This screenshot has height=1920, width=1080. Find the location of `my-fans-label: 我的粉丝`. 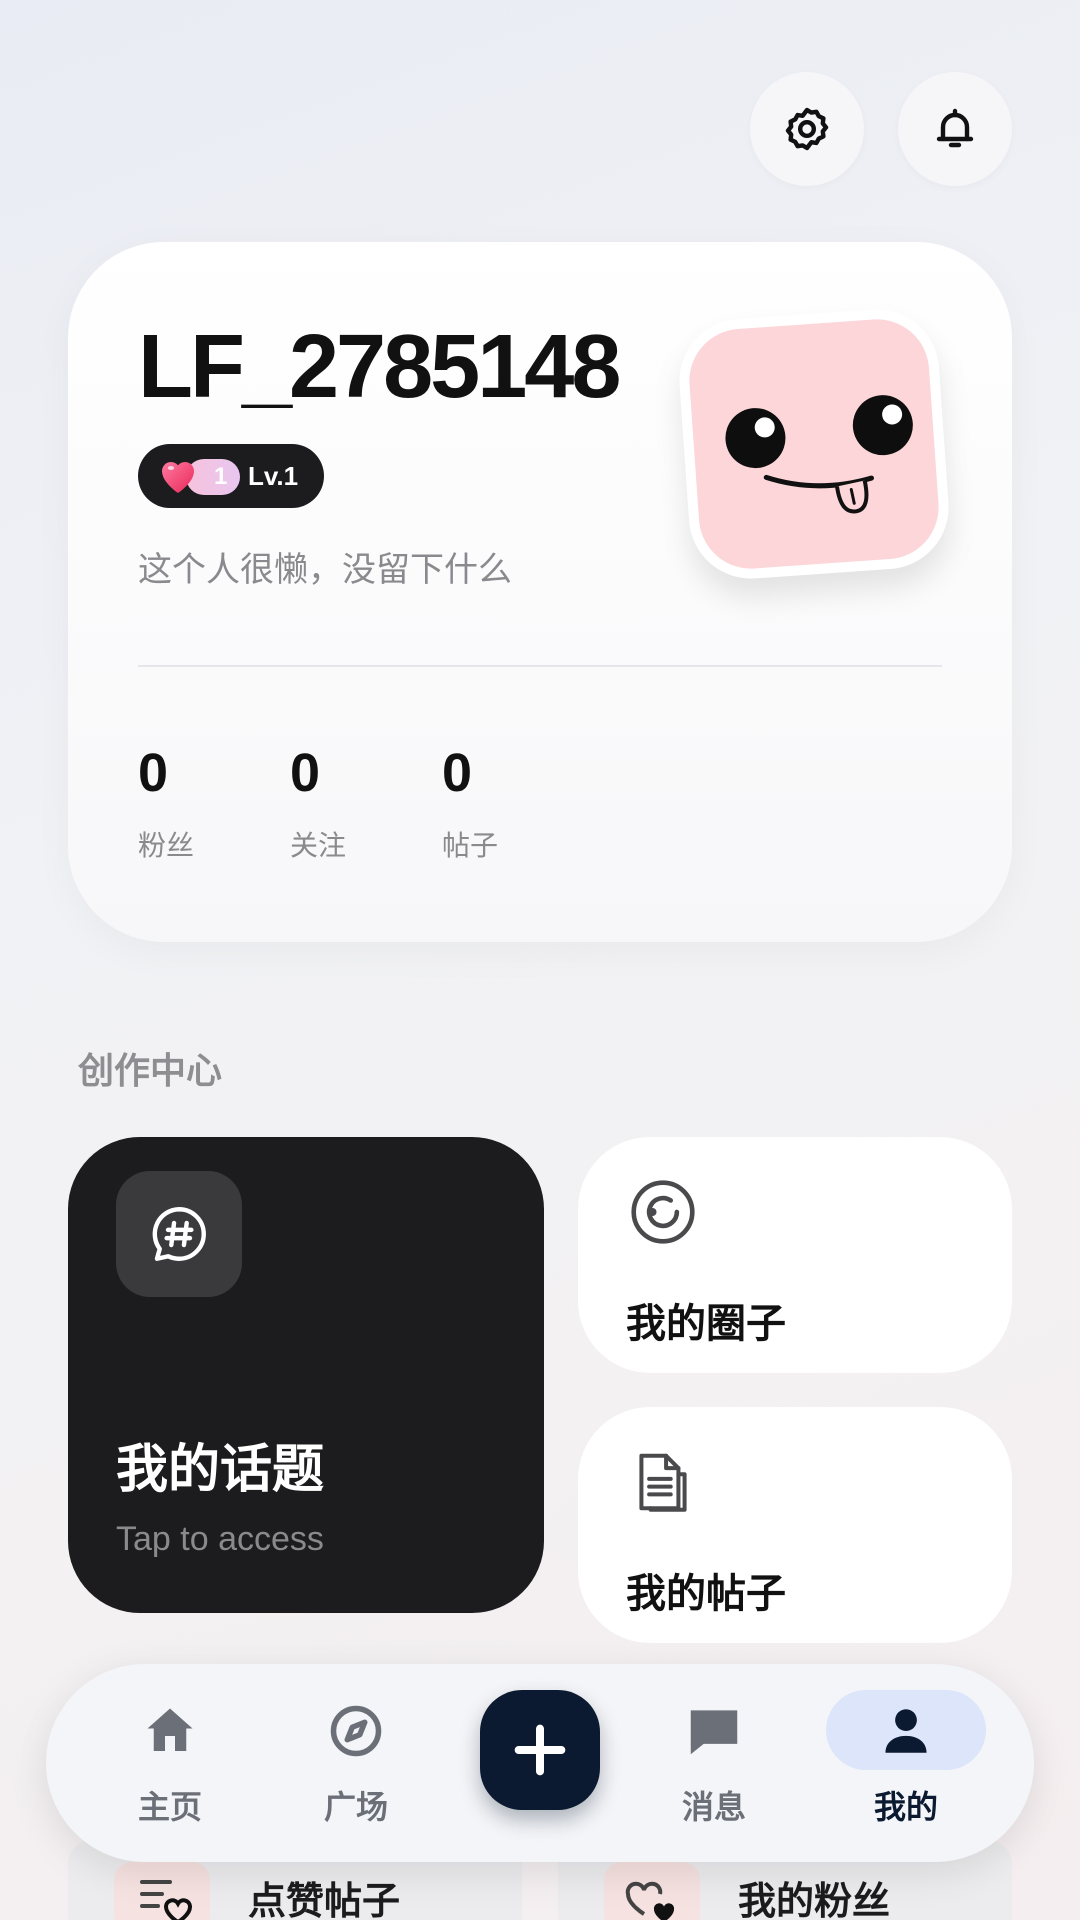

my-fans-label: 我的粉丝 is located at coordinates (814, 1900).